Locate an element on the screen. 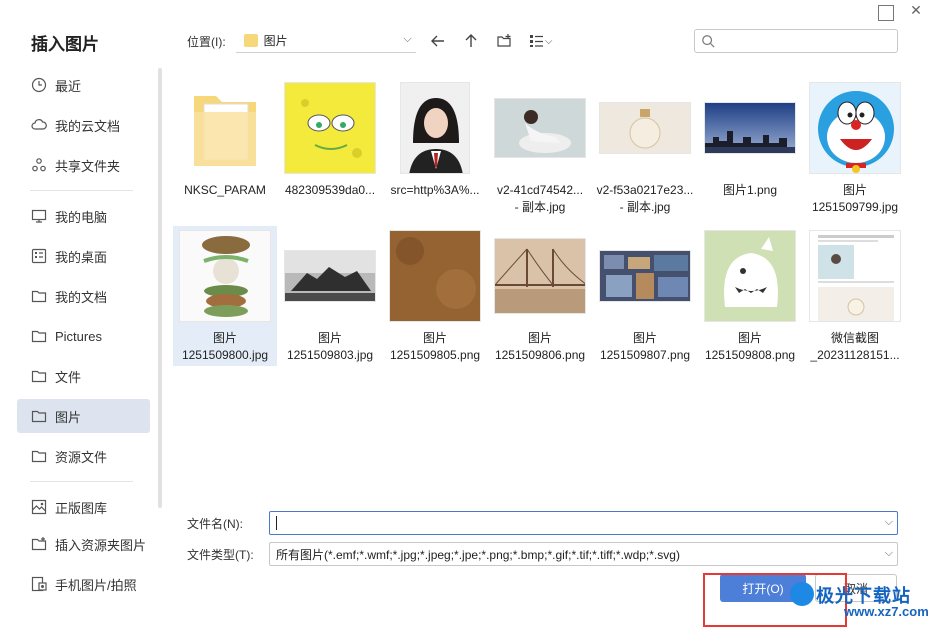 This screenshot has width=930, height=630. sidebar-item-3: 我的电脑 is located at coordinates (83, 216).